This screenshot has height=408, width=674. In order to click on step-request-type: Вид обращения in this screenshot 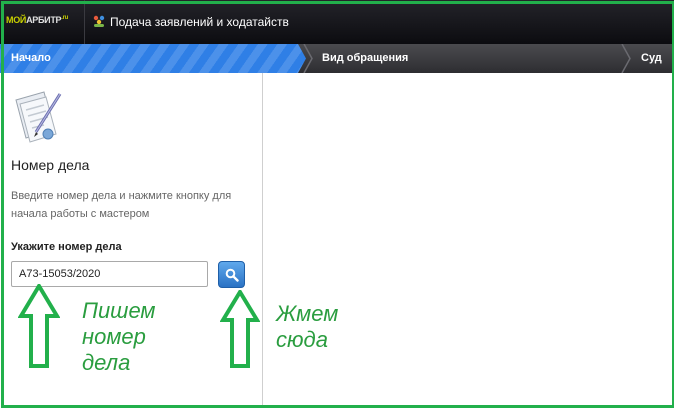, I will do `click(365, 58)`.